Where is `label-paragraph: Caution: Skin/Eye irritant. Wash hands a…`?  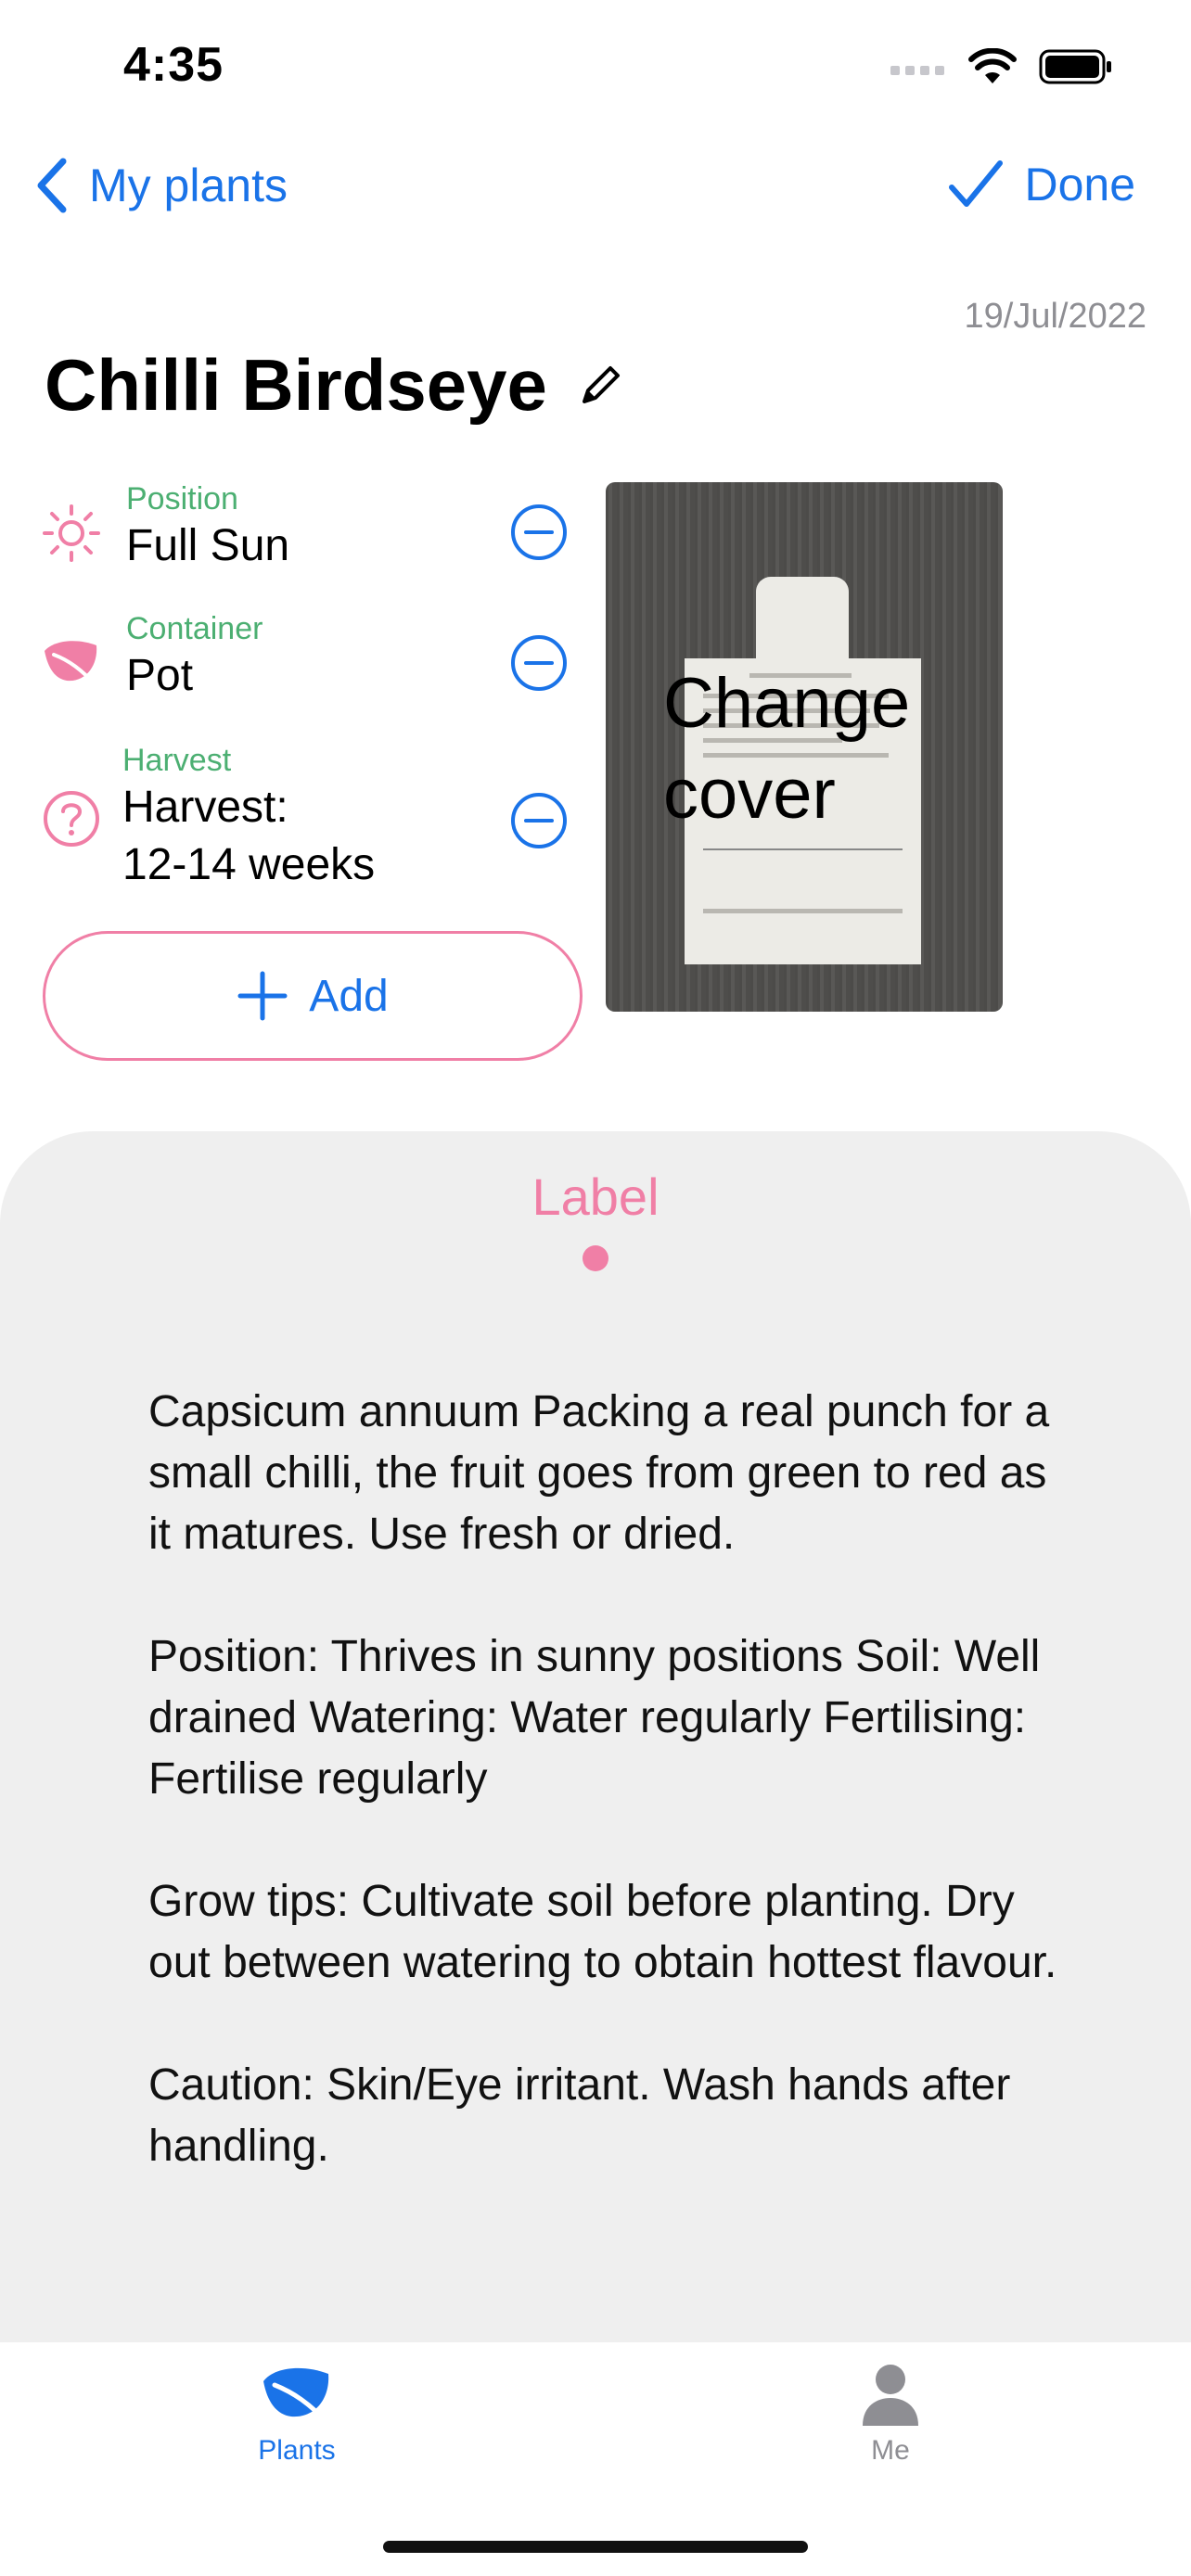
label-paragraph: Caution: Skin/Eye irritant. Wash hands a… is located at coordinates (579, 2115).